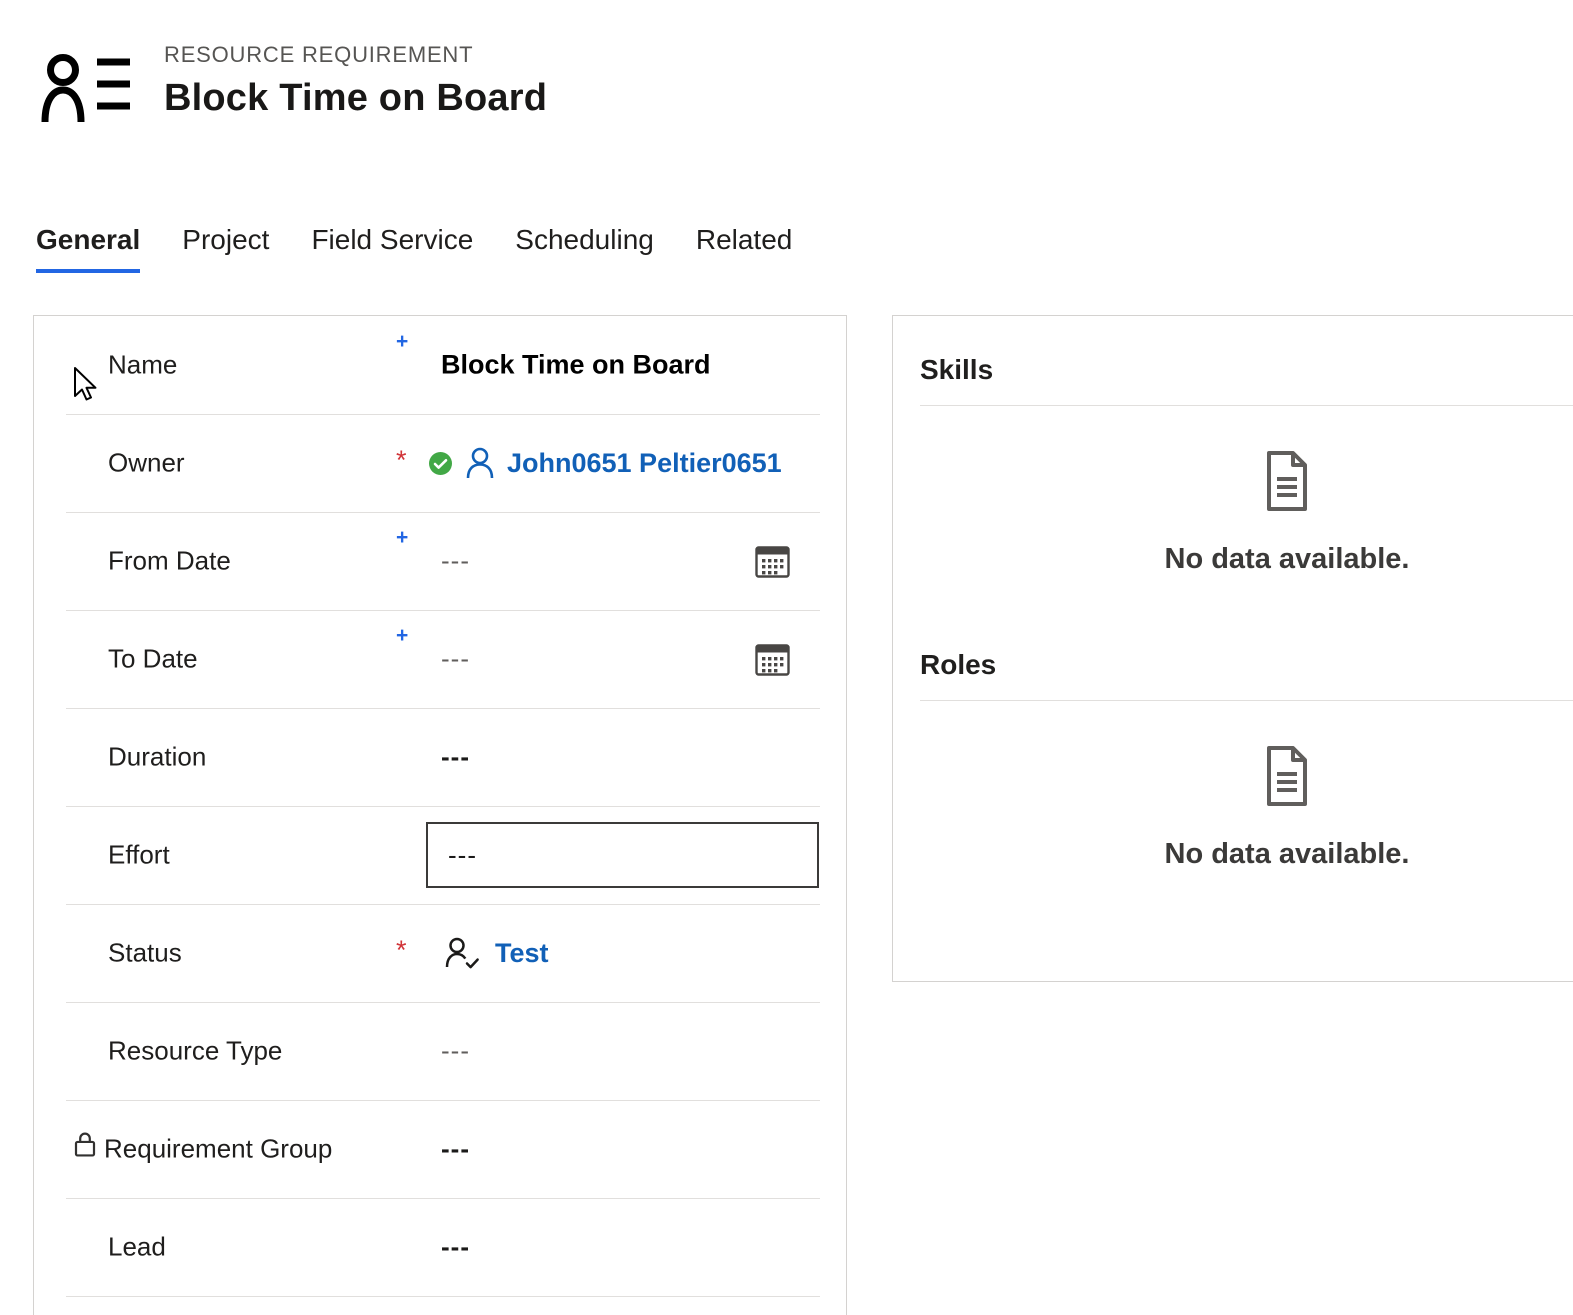  What do you see at coordinates (455, 658) in the screenshot?
I see `to-date-value: ---` at bounding box center [455, 658].